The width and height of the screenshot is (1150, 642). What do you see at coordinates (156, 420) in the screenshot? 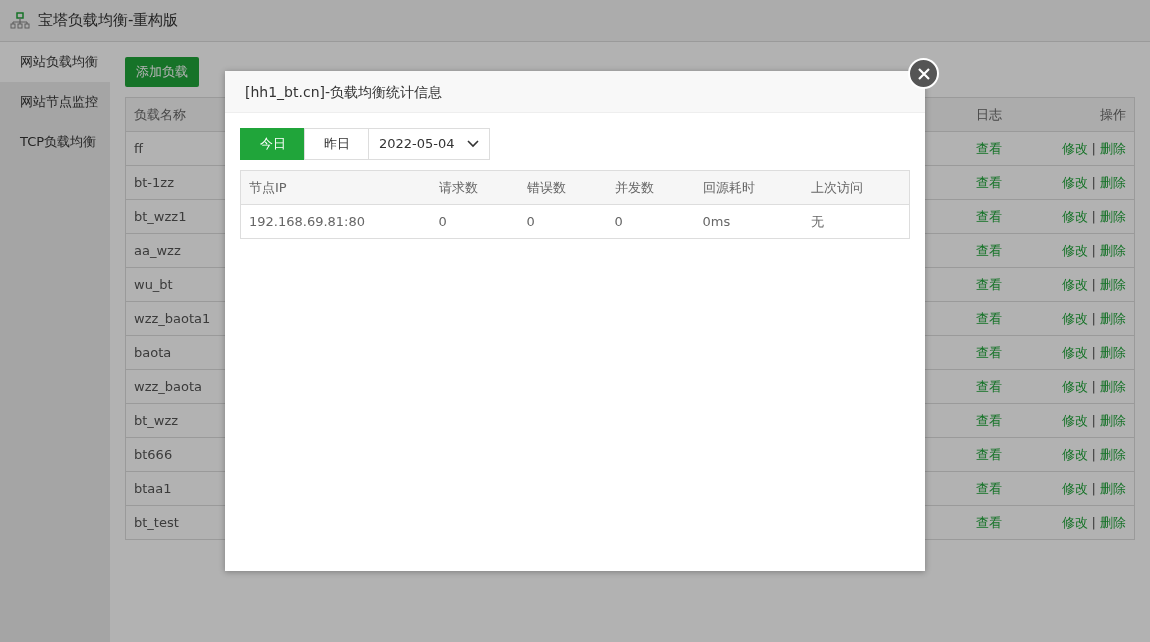
I see `load-balancer-name: bt_wzz` at bounding box center [156, 420].